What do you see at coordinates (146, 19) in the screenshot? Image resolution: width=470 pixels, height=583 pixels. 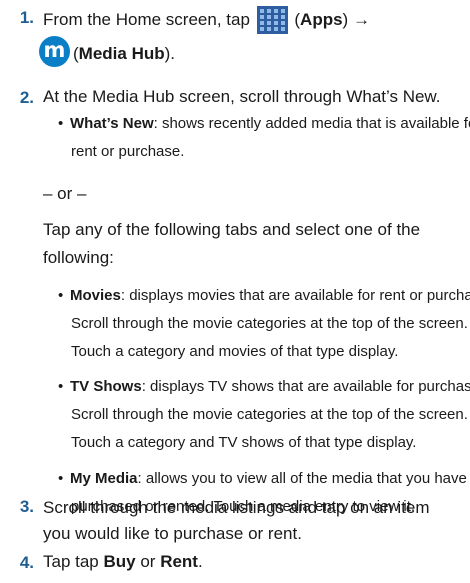 I see `step-1-prefix: From the Home screen, tap` at bounding box center [146, 19].